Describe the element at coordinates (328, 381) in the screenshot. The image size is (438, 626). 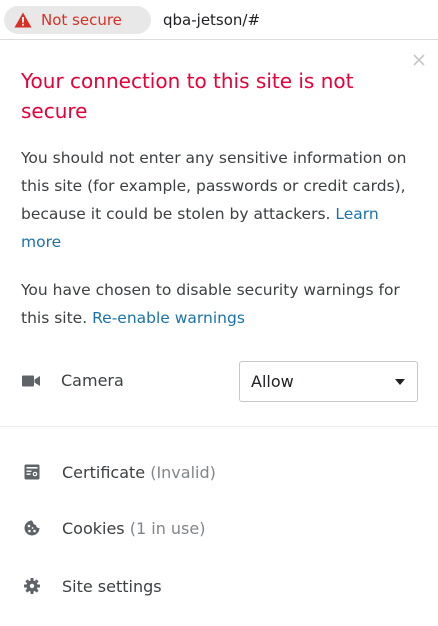
I see `camera-permission-select: Allow` at that location.